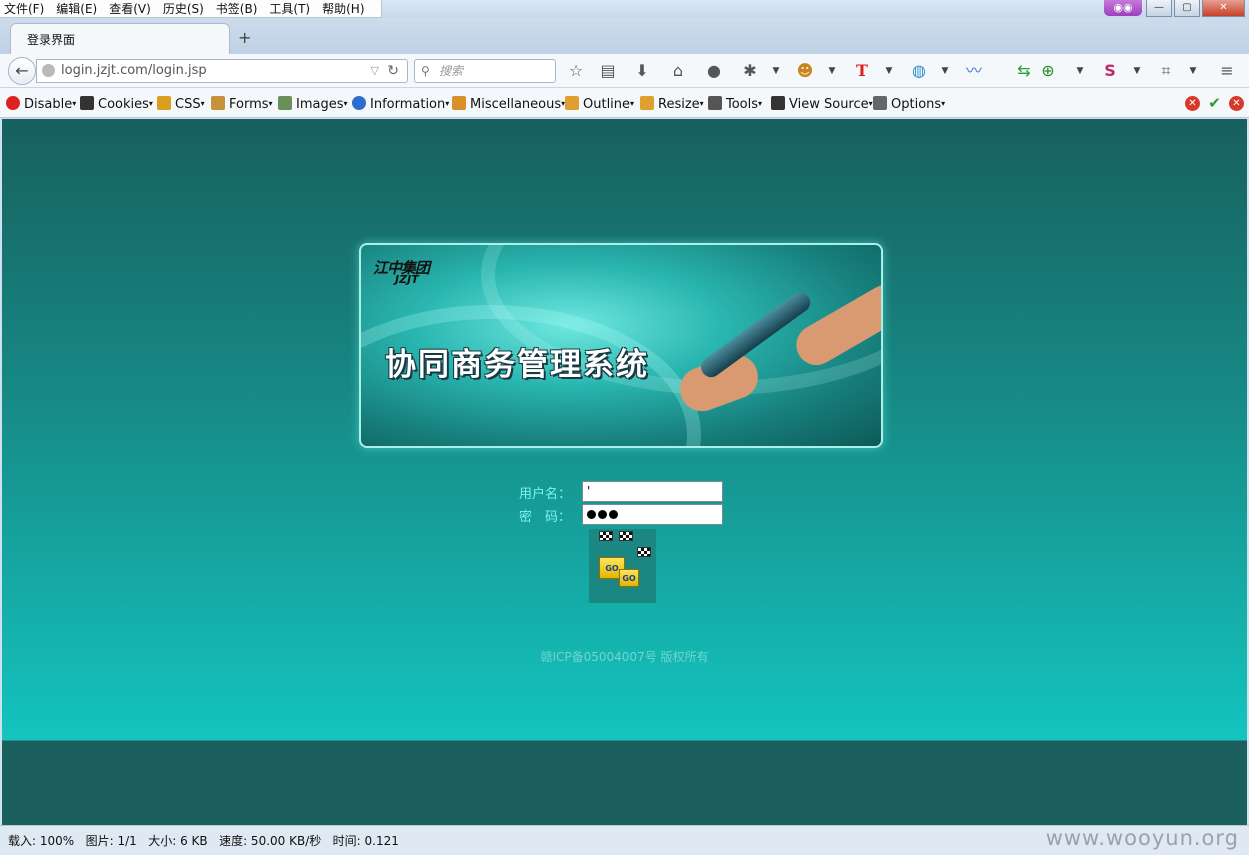 The image size is (1249, 855). What do you see at coordinates (1227, 71) in the screenshot?
I see `hamburger-menu-icon: ≡` at bounding box center [1227, 71].